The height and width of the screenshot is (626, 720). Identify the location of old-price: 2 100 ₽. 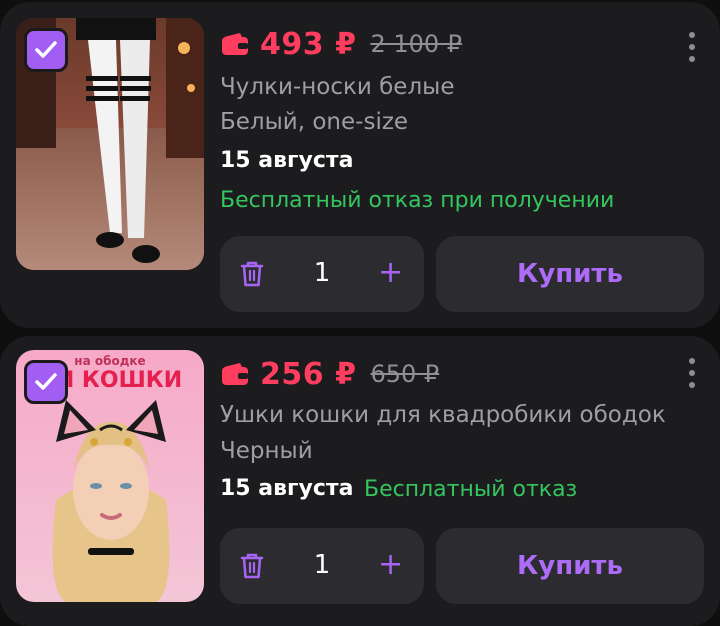
(416, 44).